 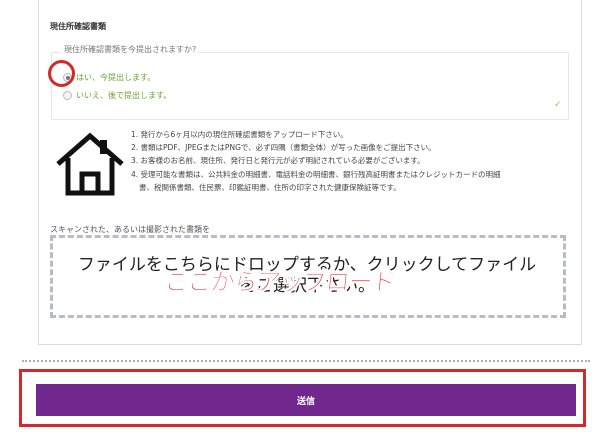 I want to click on submit-button: 送信, so click(x=306, y=400).